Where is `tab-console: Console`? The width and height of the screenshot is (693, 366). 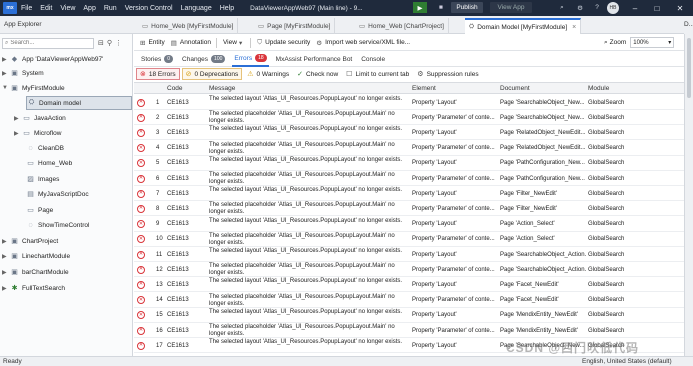
tab-console: Console is located at coordinates (373, 59).